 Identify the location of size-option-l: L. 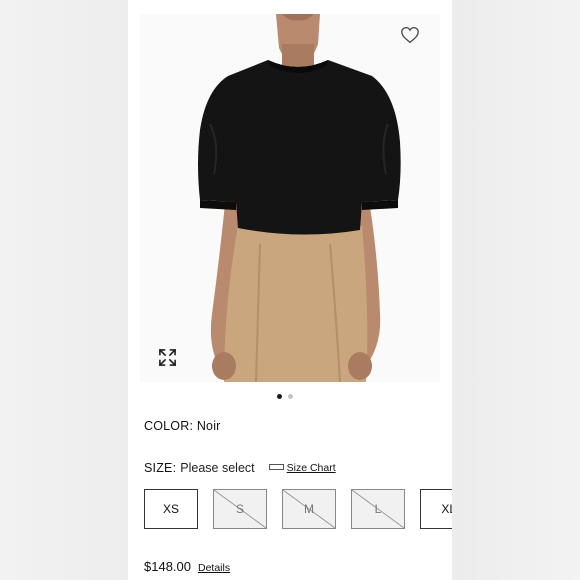
(378, 509).